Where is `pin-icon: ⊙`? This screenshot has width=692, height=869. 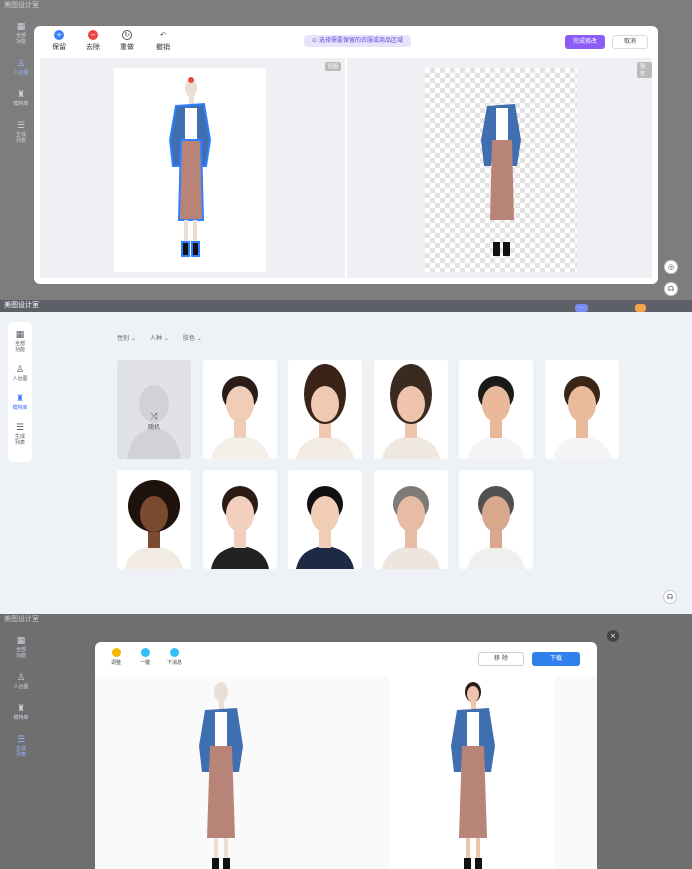
pin-icon: ⊙ is located at coordinates (315, 40).